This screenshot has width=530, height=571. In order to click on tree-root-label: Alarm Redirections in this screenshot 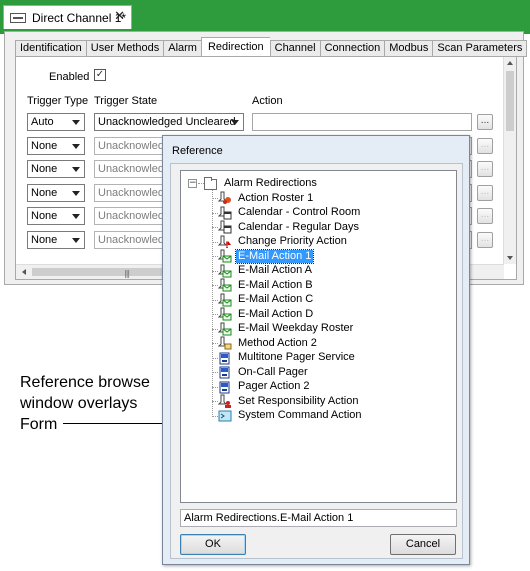, I will do `click(270, 182)`.